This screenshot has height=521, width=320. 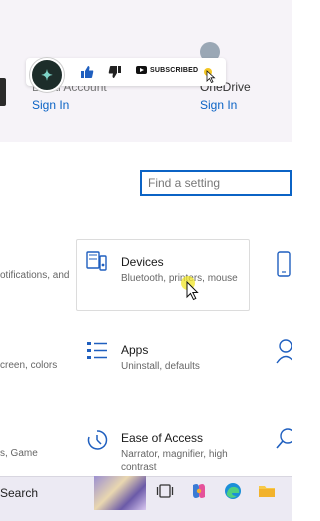 I want to click on search-settings-icon, so click(x=284, y=438).